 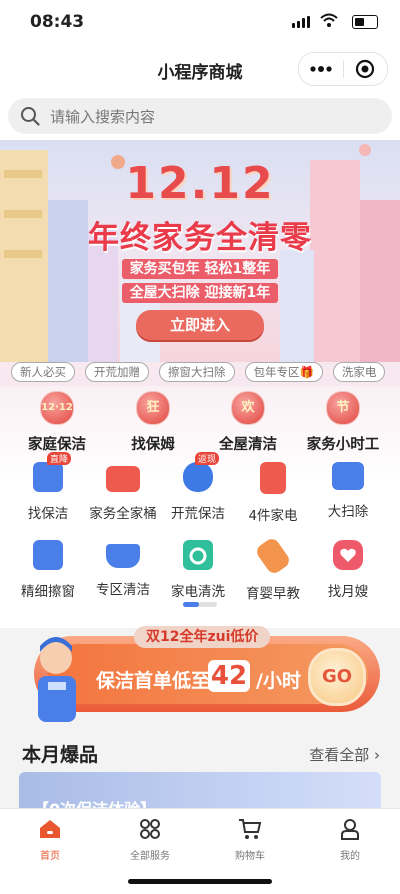 What do you see at coordinates (207, 458) in the screenshot?
I see `cashback-badge: 返现` at bounding box center [207, 458].